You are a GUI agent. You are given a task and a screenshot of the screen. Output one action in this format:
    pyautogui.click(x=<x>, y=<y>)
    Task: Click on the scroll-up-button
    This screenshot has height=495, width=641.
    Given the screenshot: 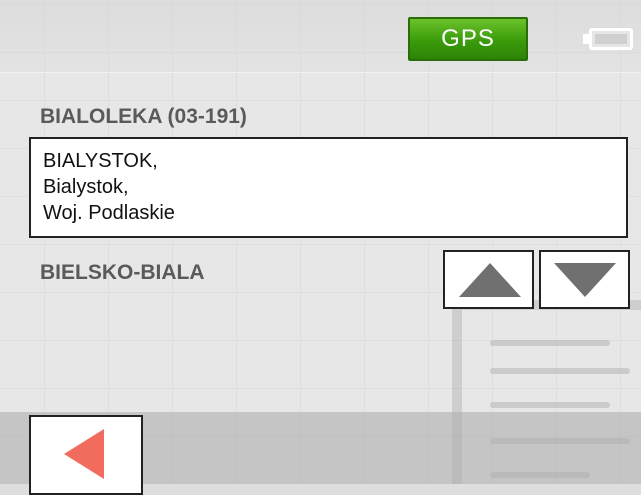 What is the action you would take?
    pyautogui.click(x=488, y=279)
    